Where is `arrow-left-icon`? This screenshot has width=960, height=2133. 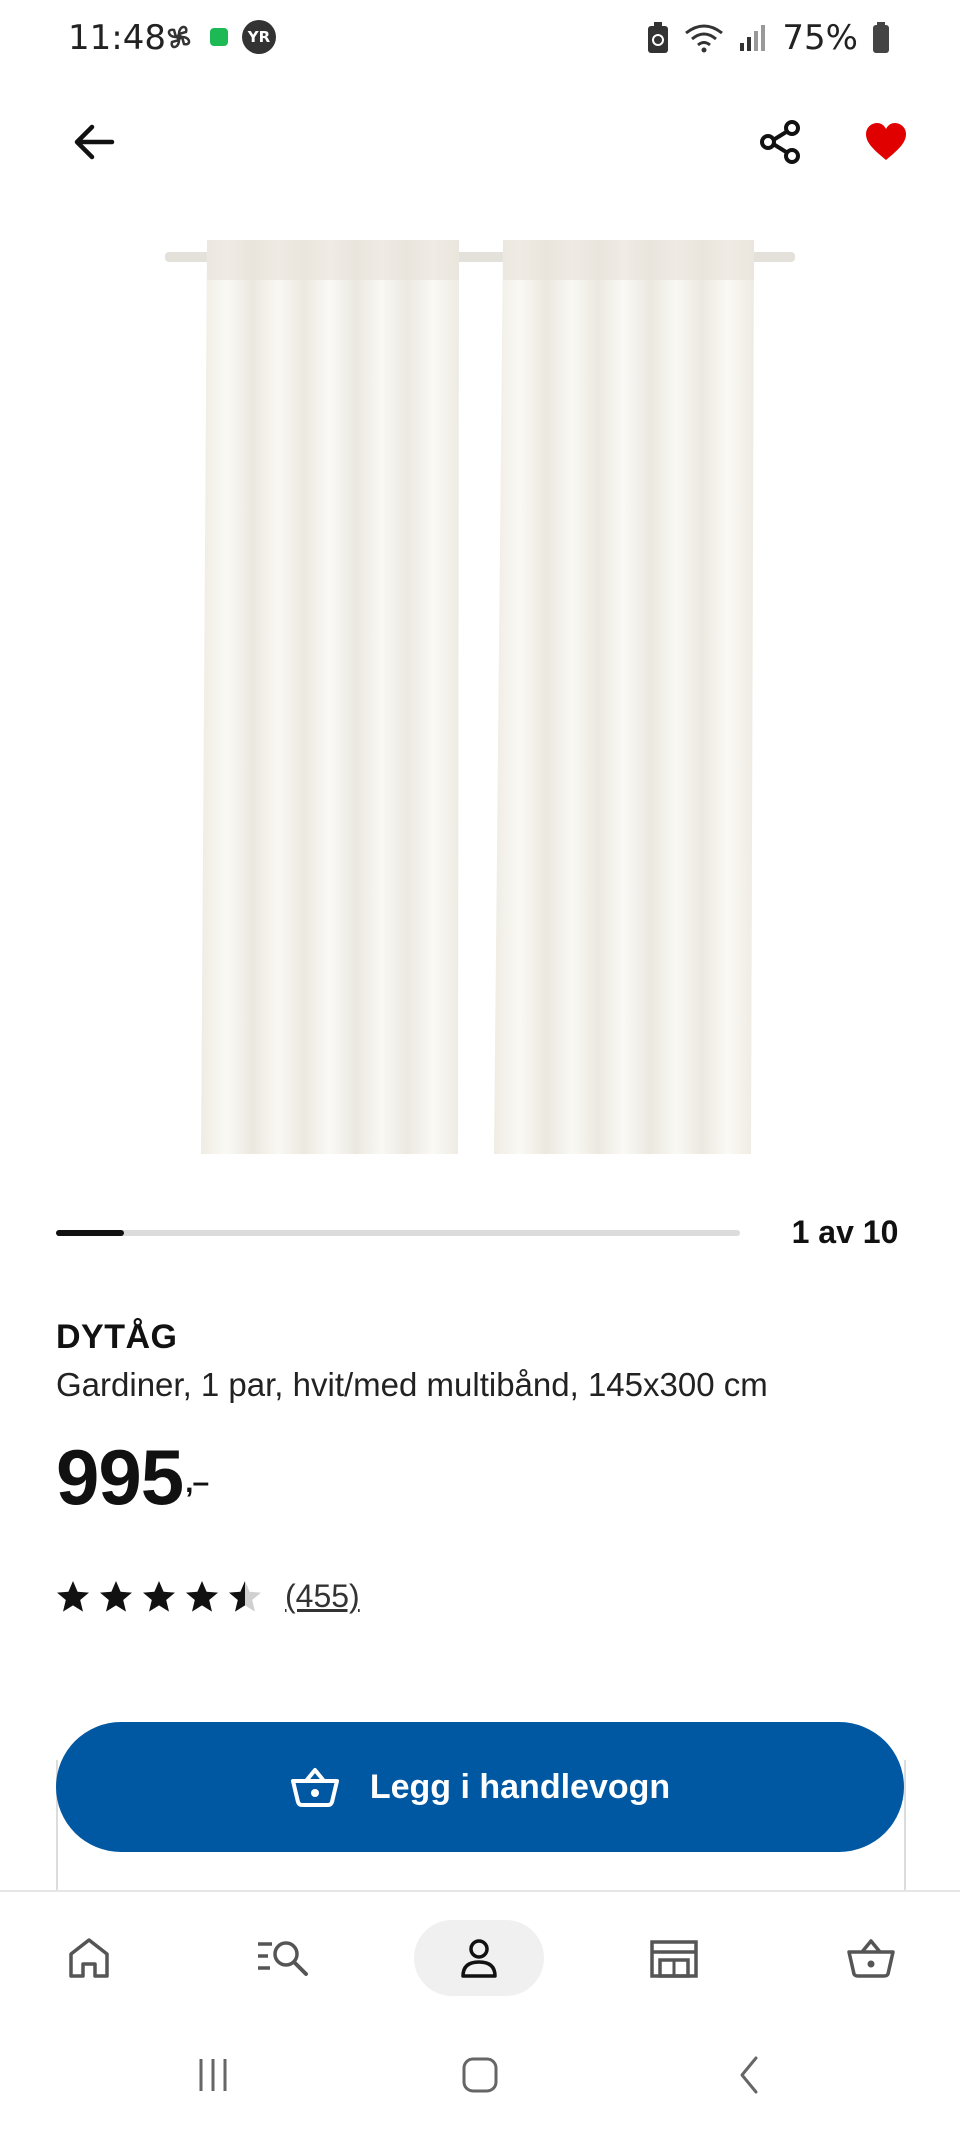 arrow-left-icon is located at coordinates (94, 142).